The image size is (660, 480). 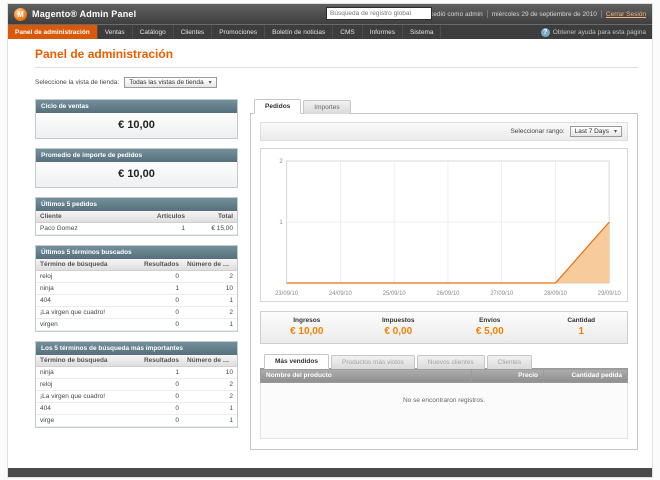 I want to click on column-header: Nombre del producto, so click(x=366, y=375).